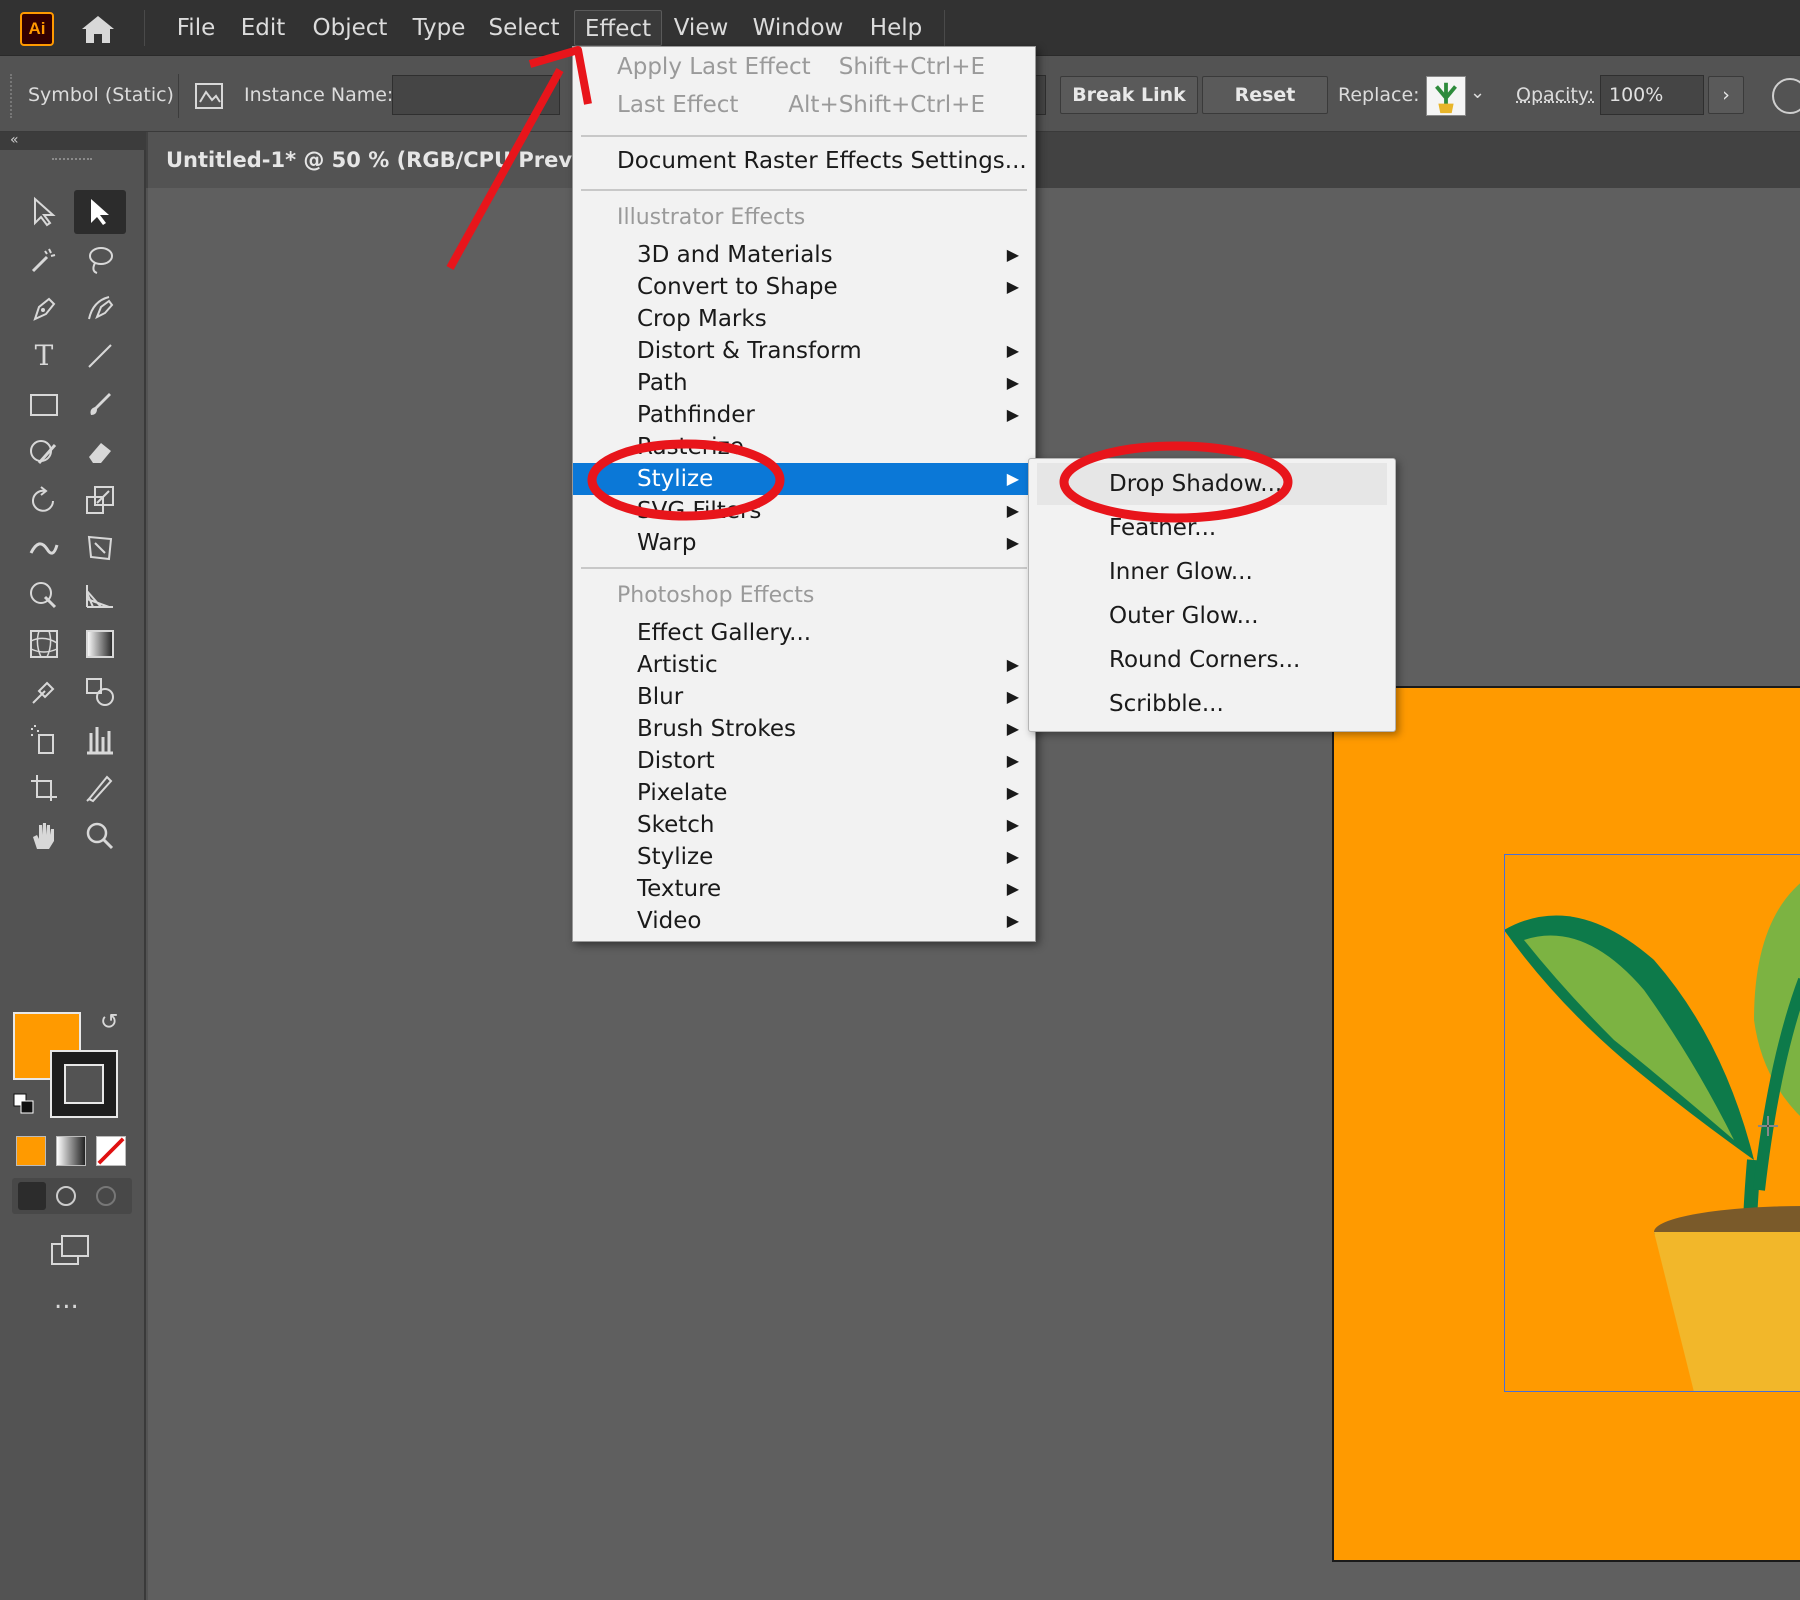 Image resolution: width=1800 pixels, height=1600 pixels. What do you see at coordinates (44, 596) in the screenshot?
I see `shape-builder-tool-icon` at bounding box center [44, 596].